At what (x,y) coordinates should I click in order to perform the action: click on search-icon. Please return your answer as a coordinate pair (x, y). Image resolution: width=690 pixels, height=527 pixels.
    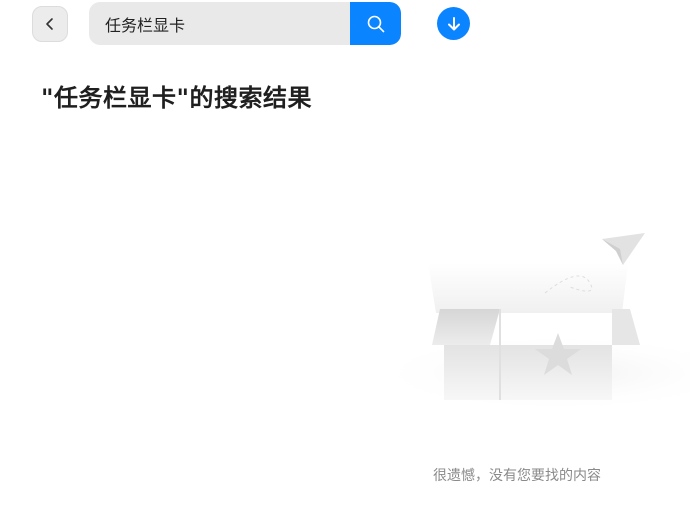
    Looking at the image, I should click on (375, 23).